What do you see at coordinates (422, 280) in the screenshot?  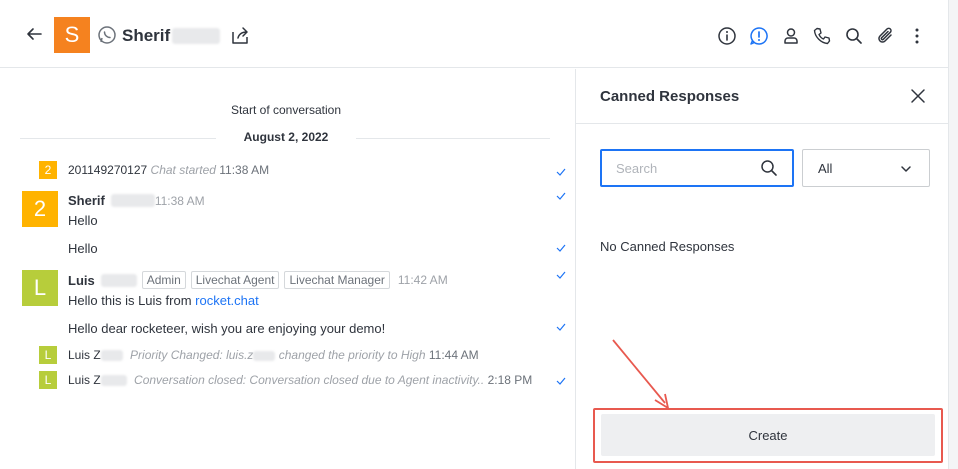 I see `message-time: 11:42 AM` at bounding box center [422, 280].